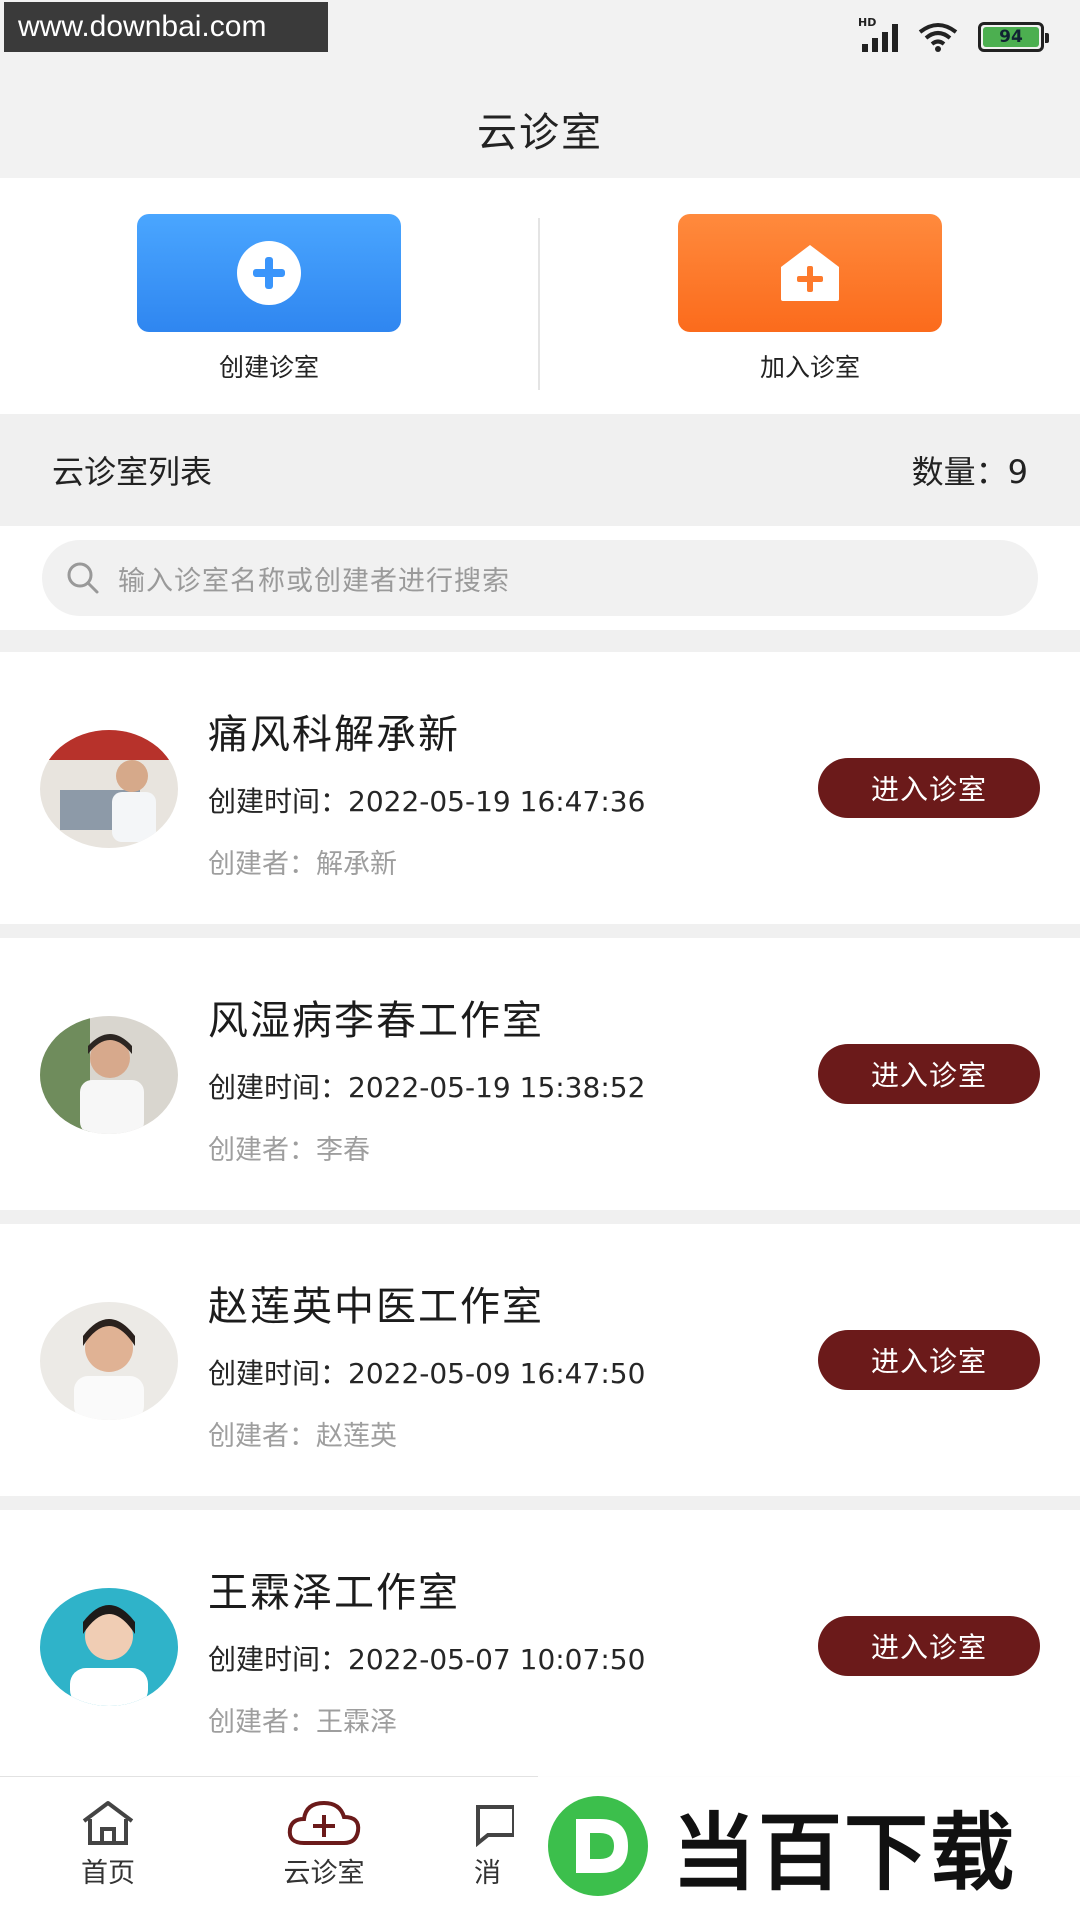 The height and width of the screenshot is (1920, 1080). What do you see at coordinates (289, 1150) in the screenshot?
I see `room-creator: 创建者：李春` at bounding box center [289, 1150].